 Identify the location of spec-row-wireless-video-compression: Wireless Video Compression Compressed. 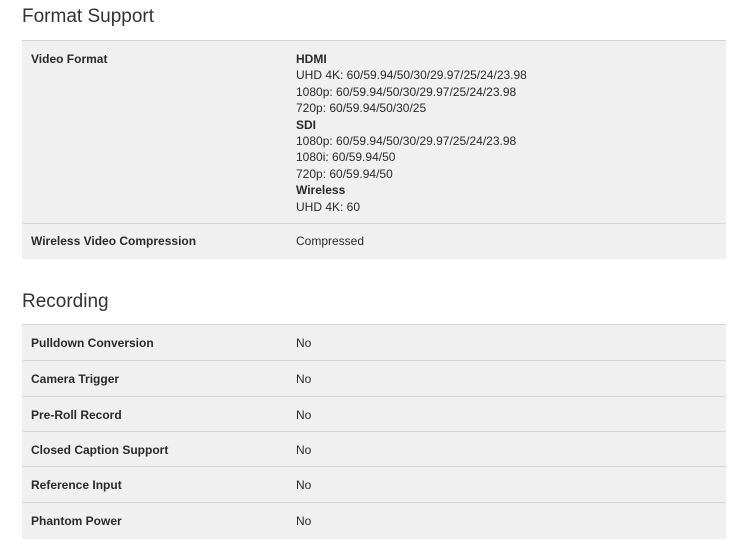
(374, 241).